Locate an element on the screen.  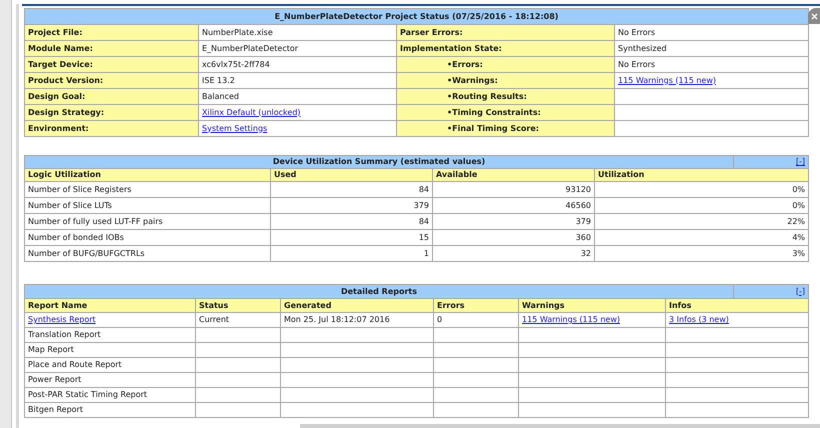
table-title: E_NumberPlateDetector Project Status (07/25/2016 - 18:12:08) is located at coordinates (416, 16).